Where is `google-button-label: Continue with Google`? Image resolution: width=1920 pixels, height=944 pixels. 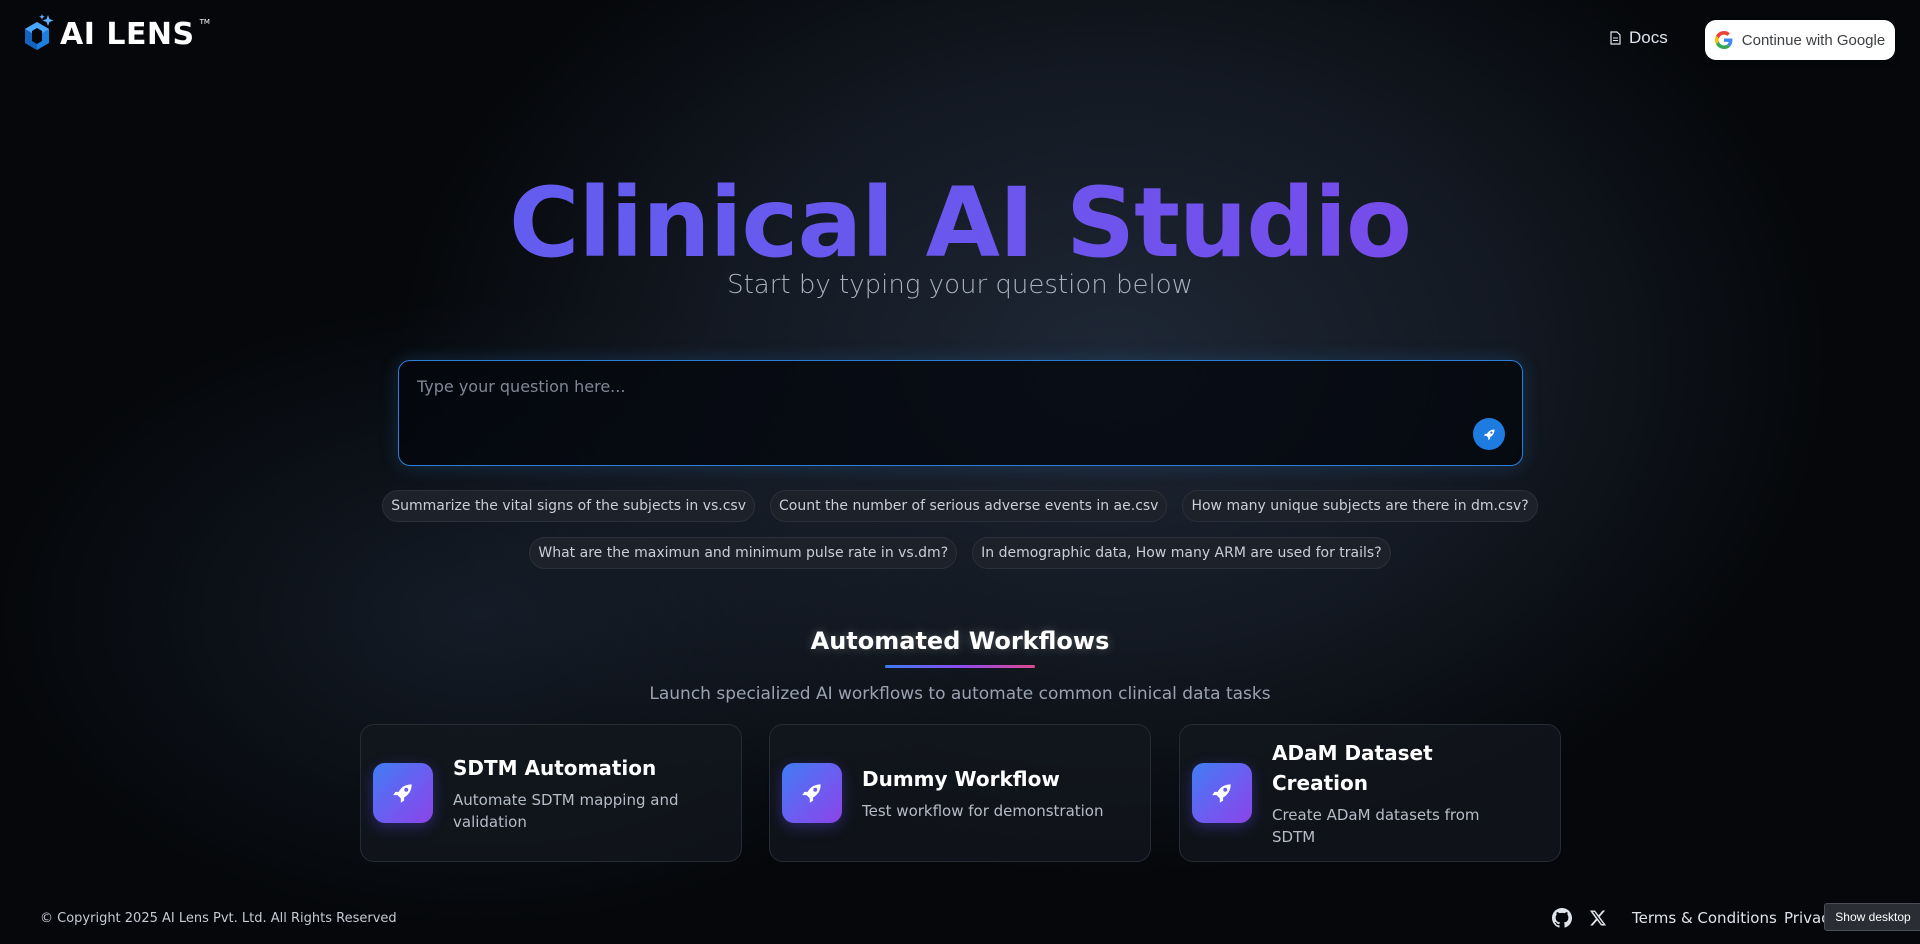 google-button-label: Continue with Google is located at coordinates (1813, 40).